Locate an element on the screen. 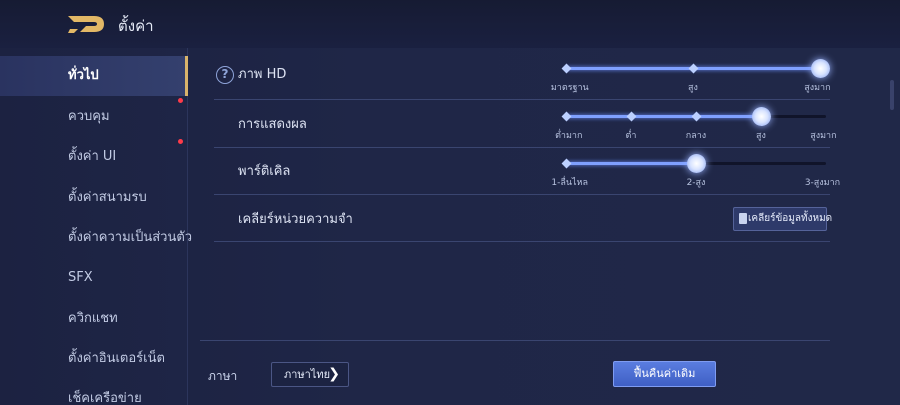 The height and width of the screenshot is (405, 900). scrollbar is located at coordinates (892, 95).